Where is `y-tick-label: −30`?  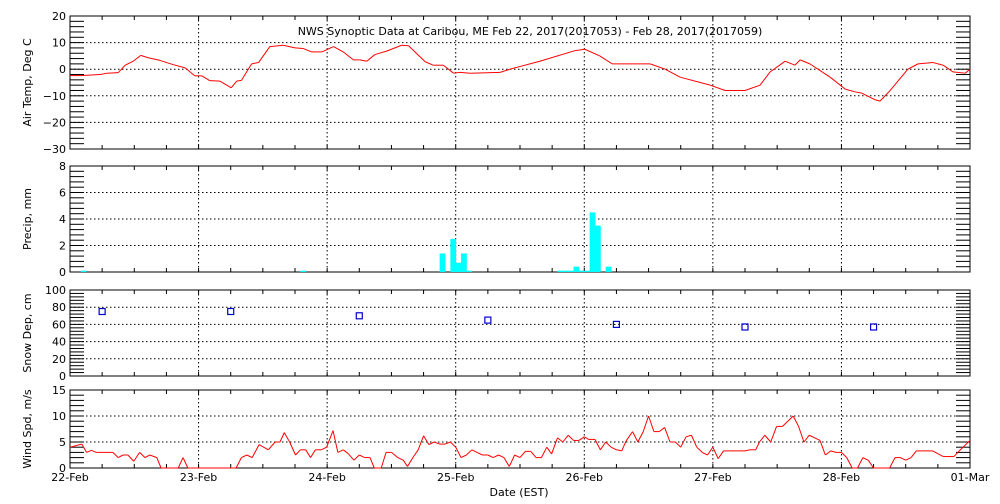 y-tick-label: −30 is located at coordinates (54, 149).